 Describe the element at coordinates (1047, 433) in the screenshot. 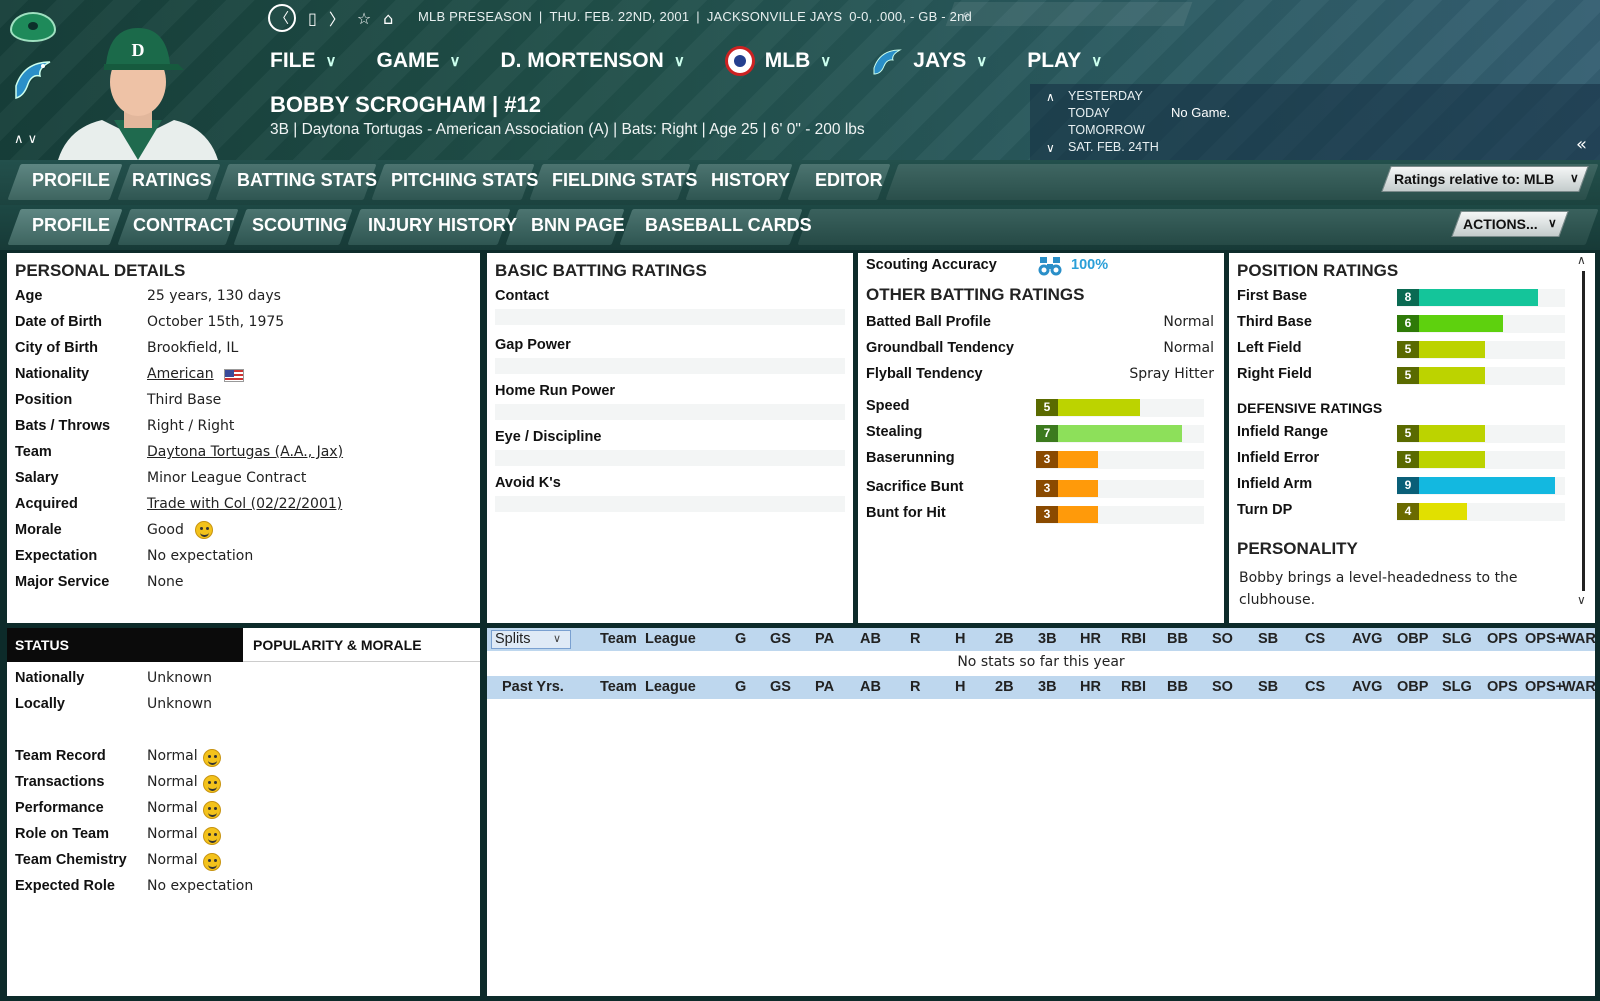

I see `rating-value: 7` at that location.